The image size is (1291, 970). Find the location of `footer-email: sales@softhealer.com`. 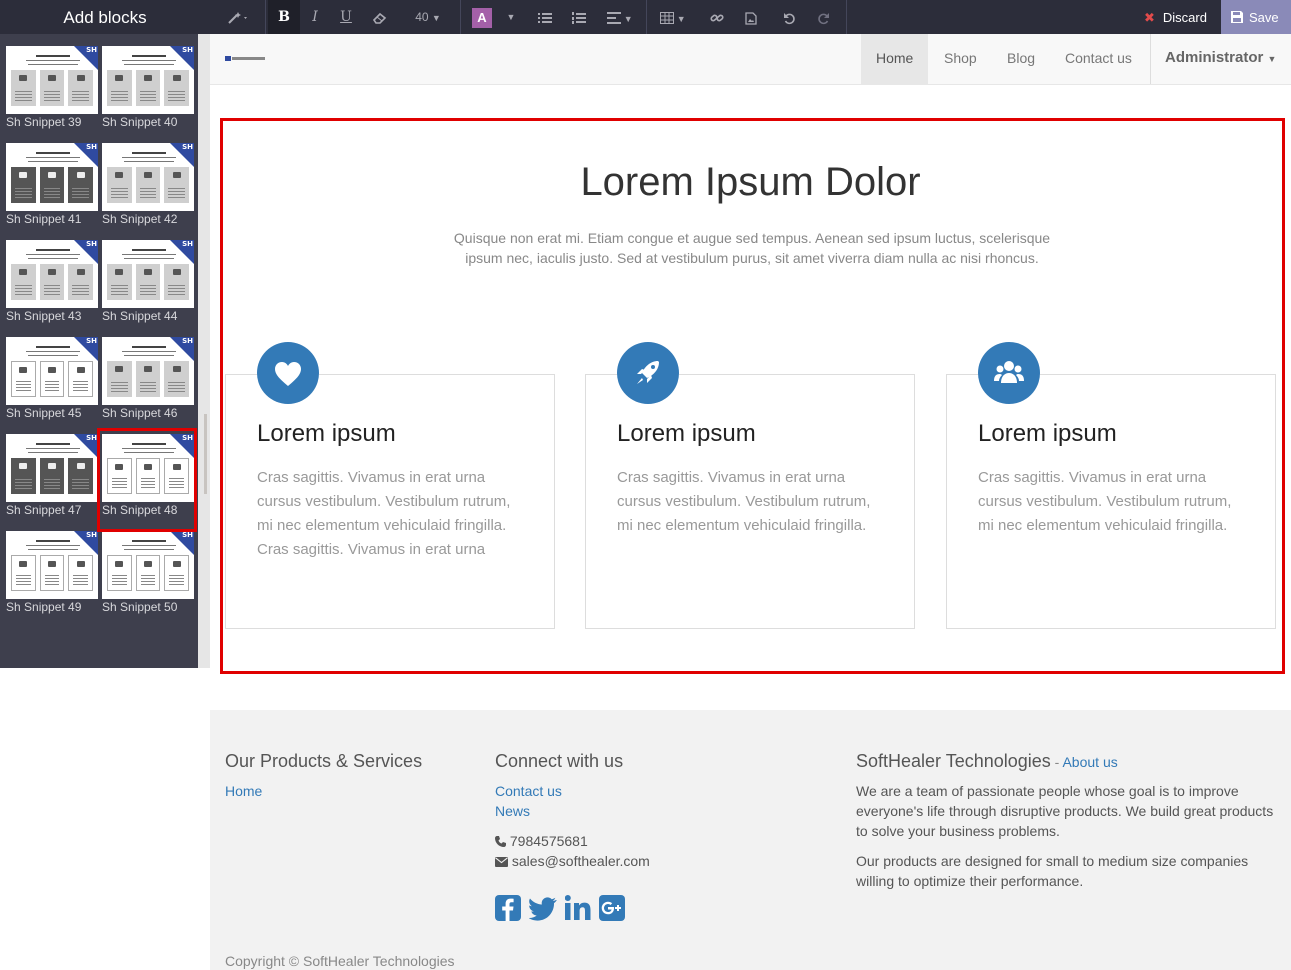

footer-email: sales@softhealer.com is located at coordinates (572, 861).